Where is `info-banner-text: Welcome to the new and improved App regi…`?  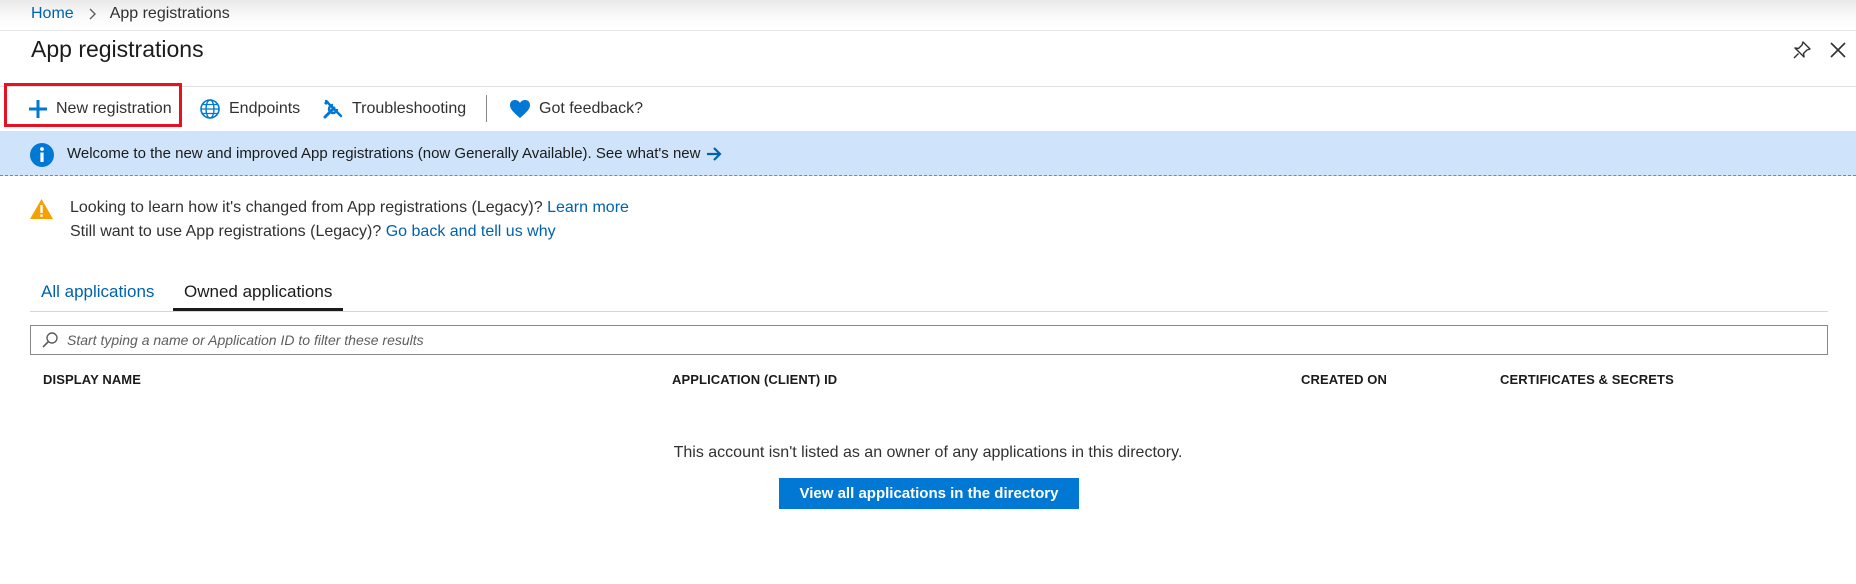 info-banner-text: Welcome to the new and improved App regi… is located at coordinates (395, 153).